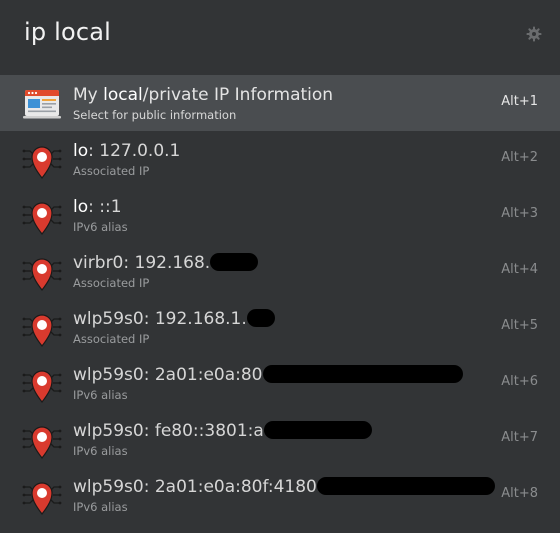 This screenshot has width=560, height=533. I want to click on result-title: lo: ::1, so click(97, 207).